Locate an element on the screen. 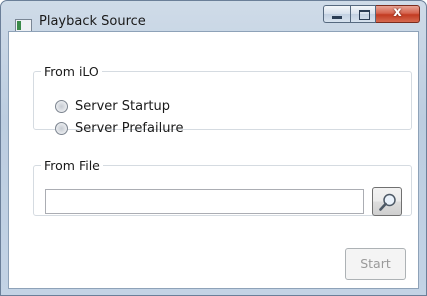 The height and width of the screenshot is (296, 427). server-prefailure-option: Server Prefailure is located at coordinates (119, 128).